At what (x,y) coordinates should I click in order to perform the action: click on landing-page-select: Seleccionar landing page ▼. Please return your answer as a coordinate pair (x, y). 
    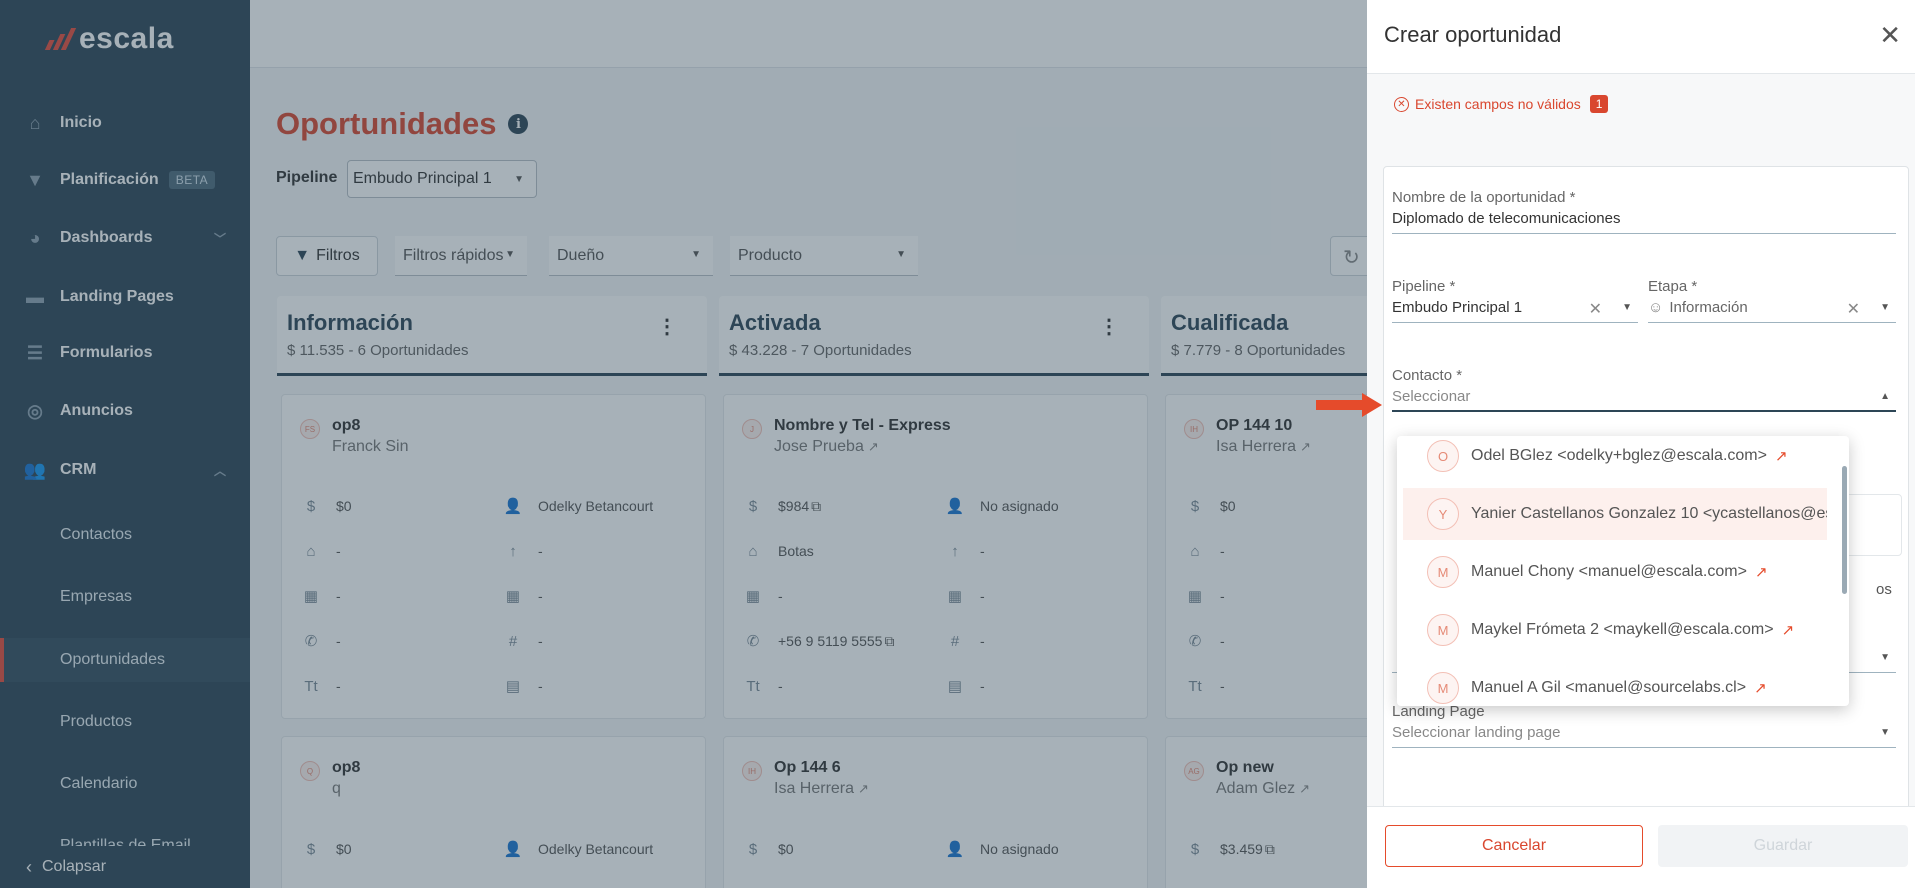
    Looking at the image, I should click on (1644, 736).